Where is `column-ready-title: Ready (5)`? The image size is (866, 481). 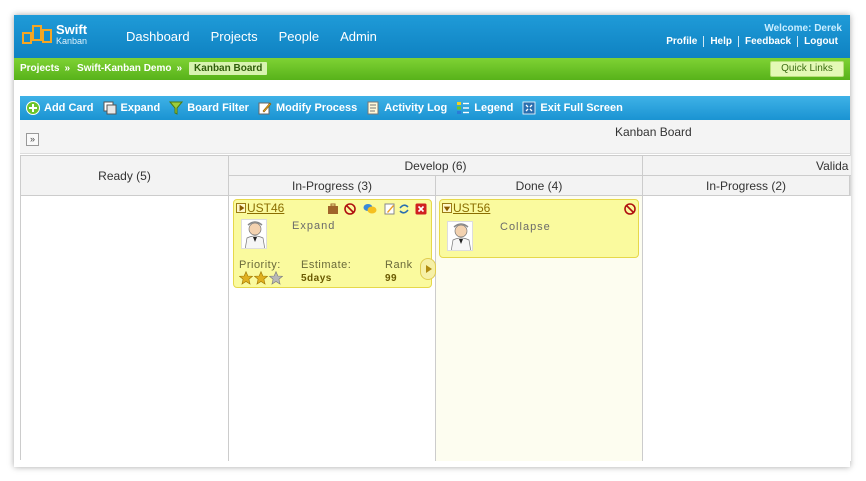
column-ready-title: Ready (5) is located at coordinates (124, 176).